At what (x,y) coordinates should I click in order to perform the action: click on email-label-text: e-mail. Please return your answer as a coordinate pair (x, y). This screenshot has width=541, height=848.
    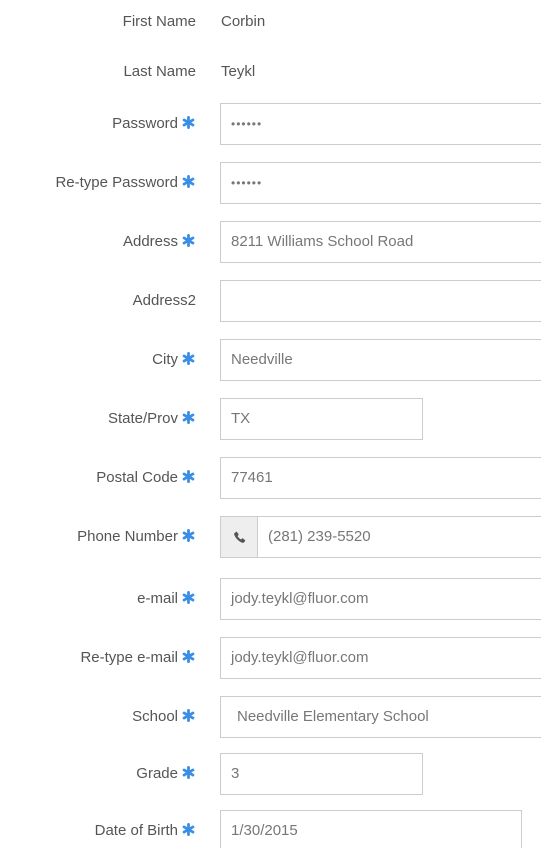
    Looking at the image, I should click on (157, 598).